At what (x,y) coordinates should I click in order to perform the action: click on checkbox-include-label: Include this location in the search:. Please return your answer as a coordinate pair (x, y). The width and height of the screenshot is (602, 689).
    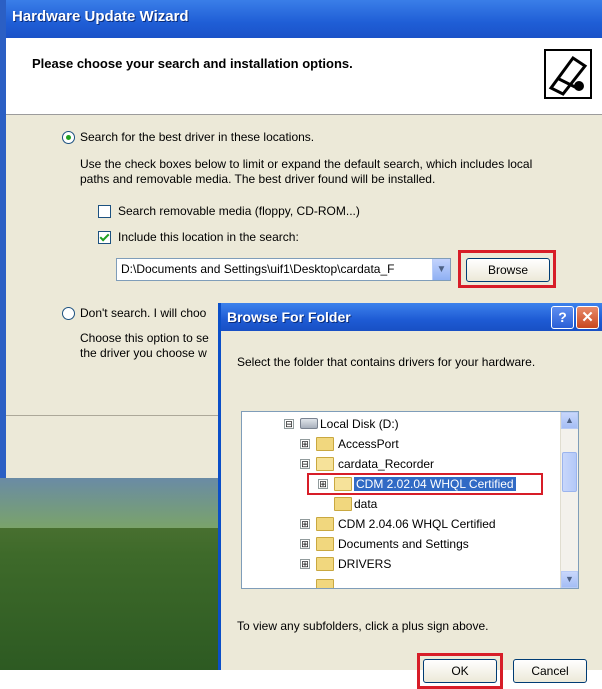
    Looking at the image, I should click on (208, 237).